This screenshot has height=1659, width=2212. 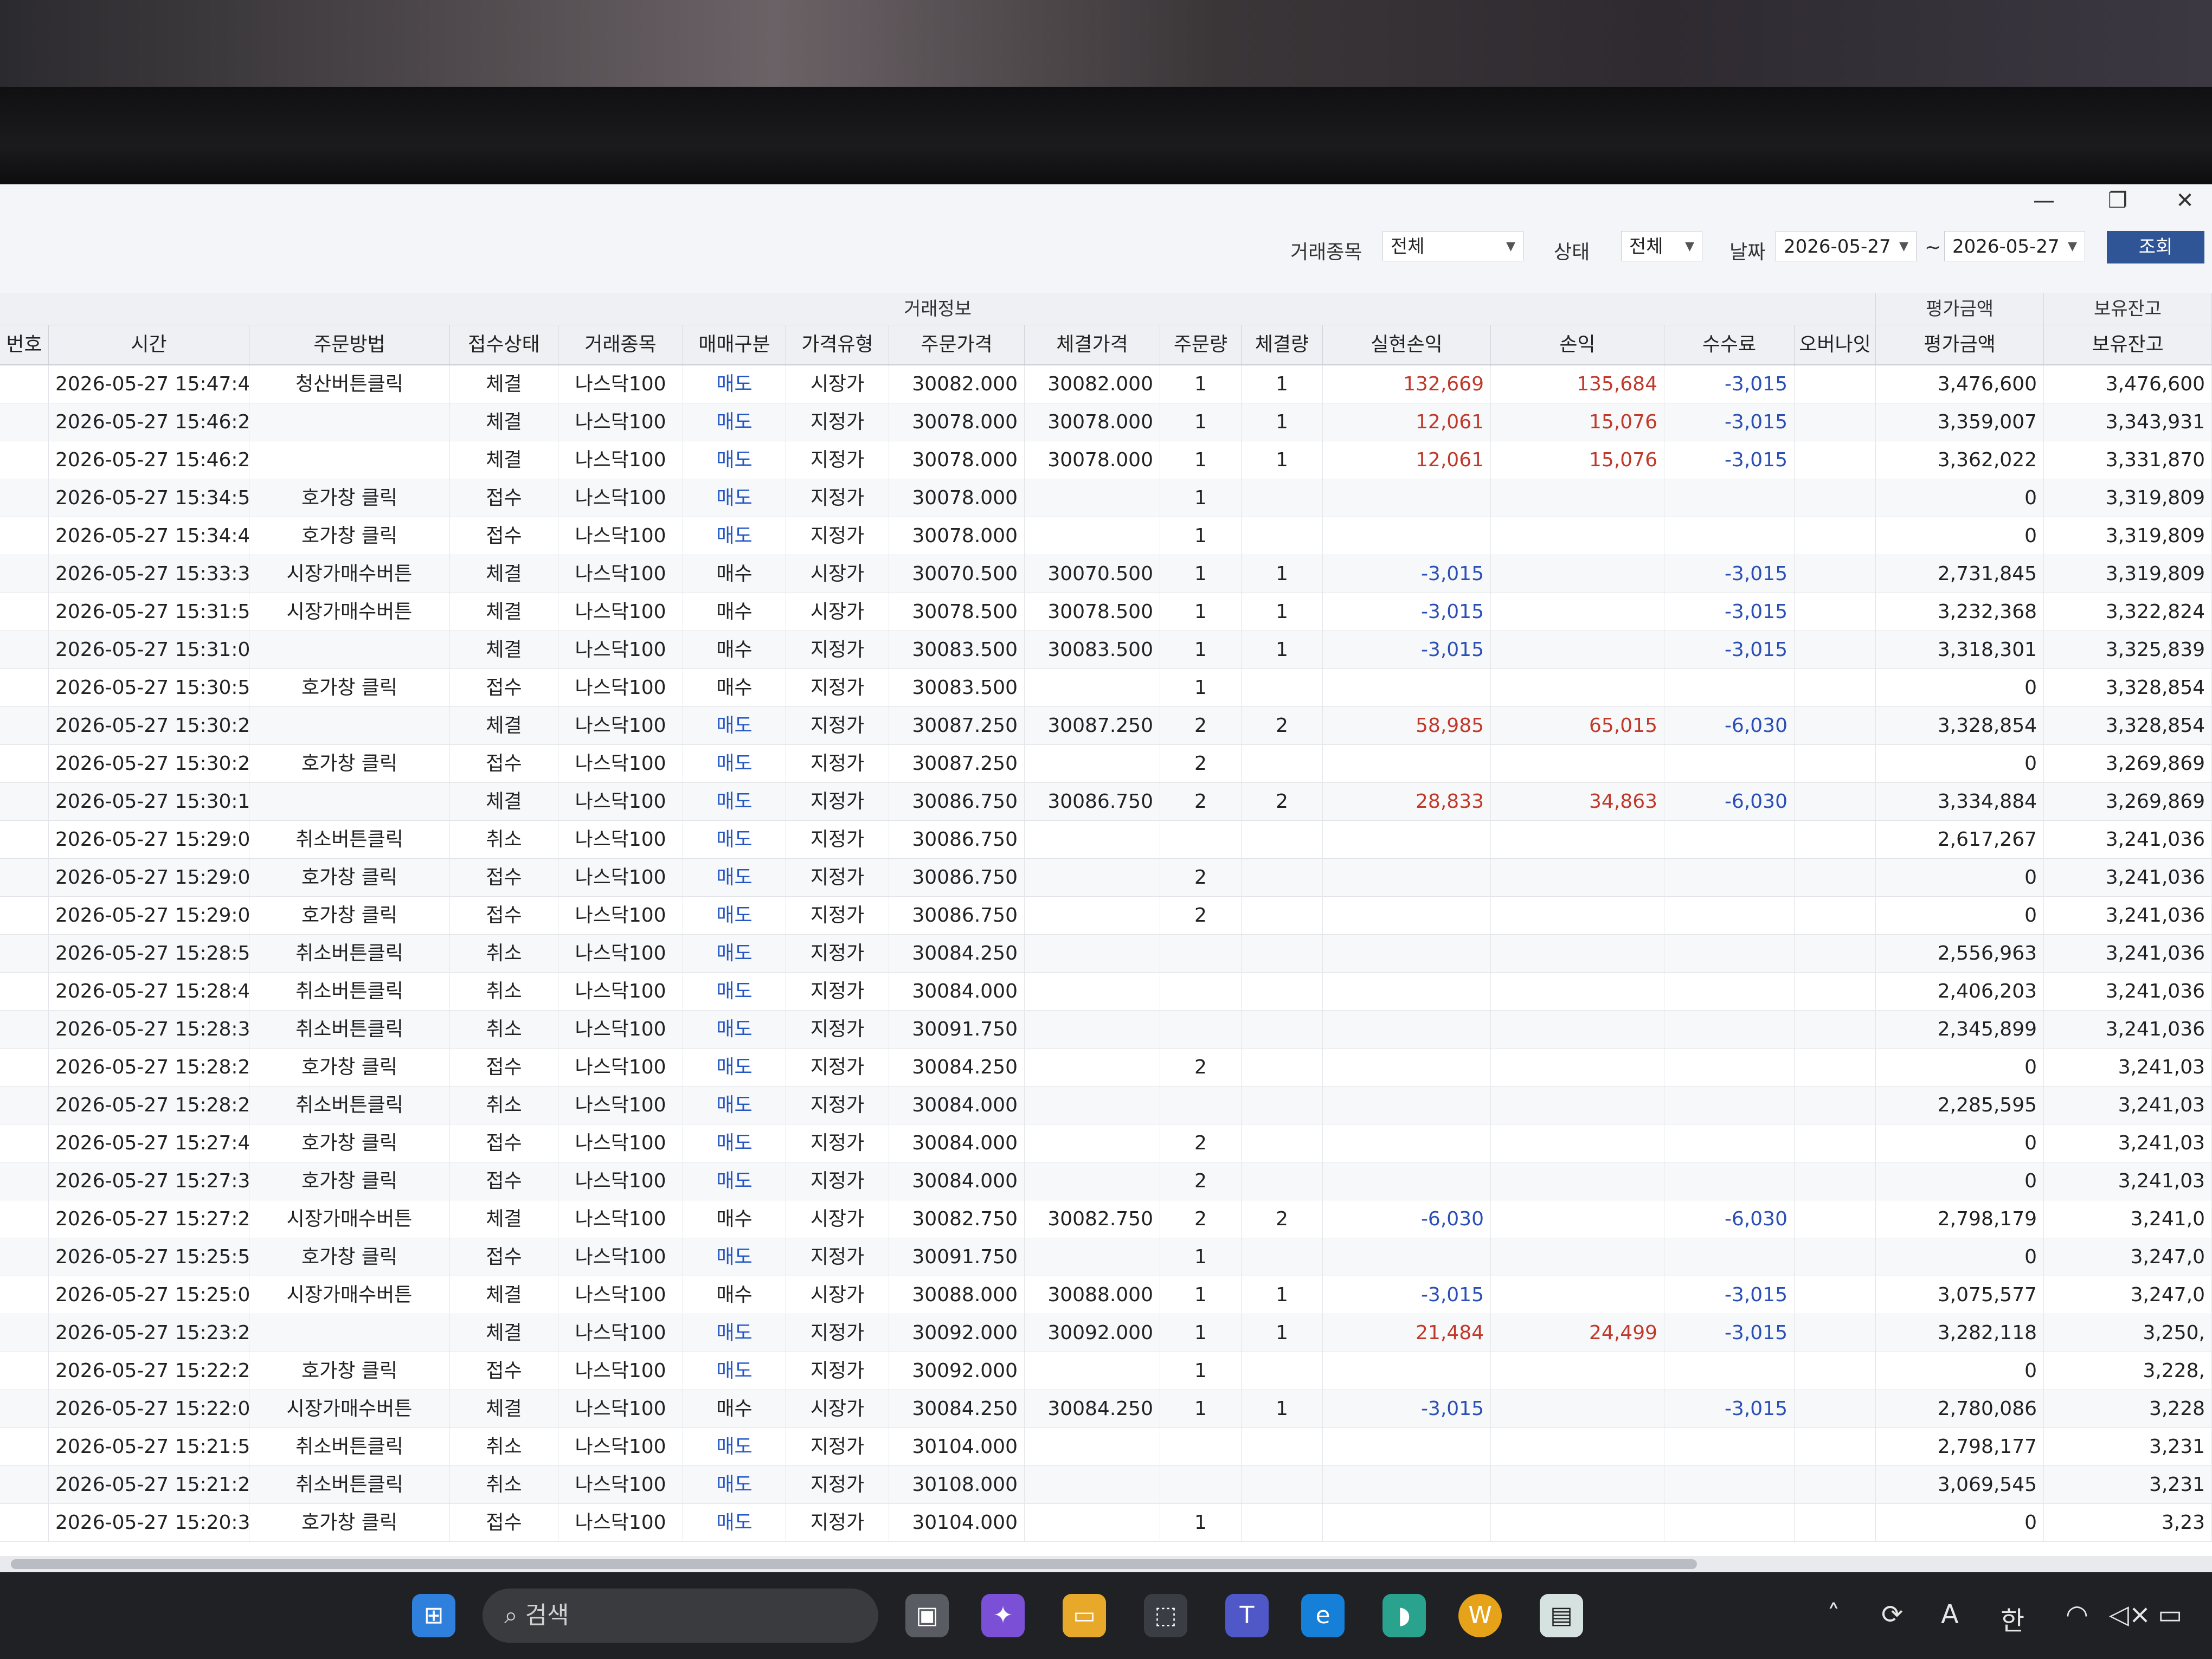 I want to click on column-header-order-price: 주문가격, so click(x=957, y=344).